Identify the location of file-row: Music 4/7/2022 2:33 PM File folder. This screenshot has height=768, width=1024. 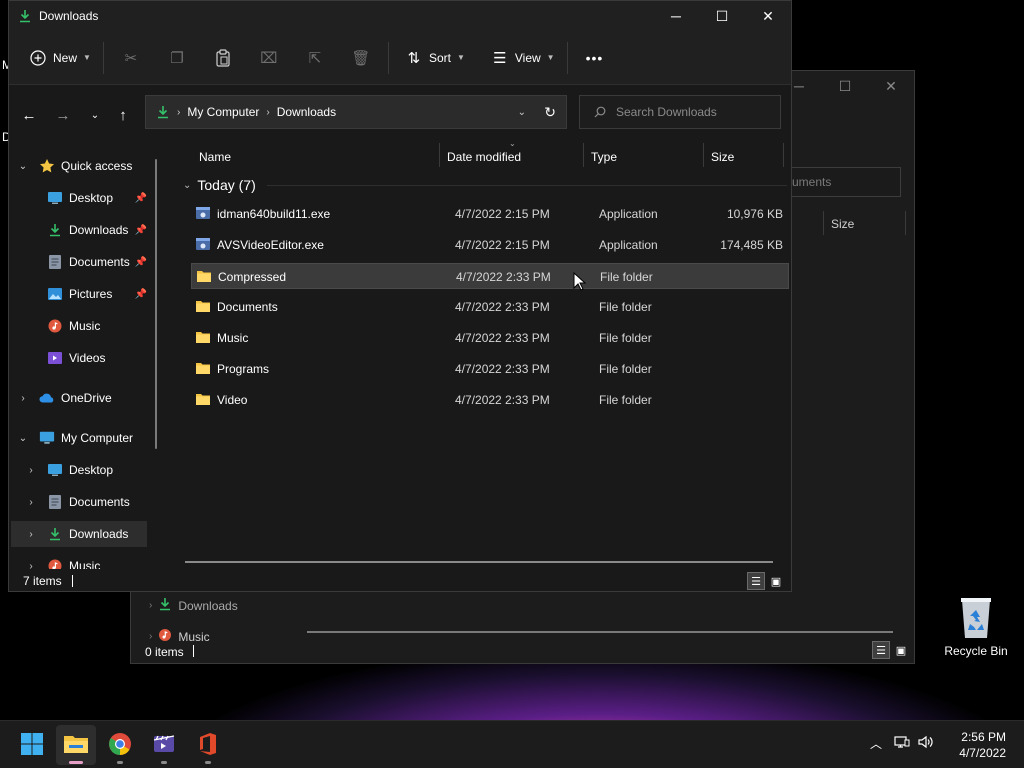
(490, 338).